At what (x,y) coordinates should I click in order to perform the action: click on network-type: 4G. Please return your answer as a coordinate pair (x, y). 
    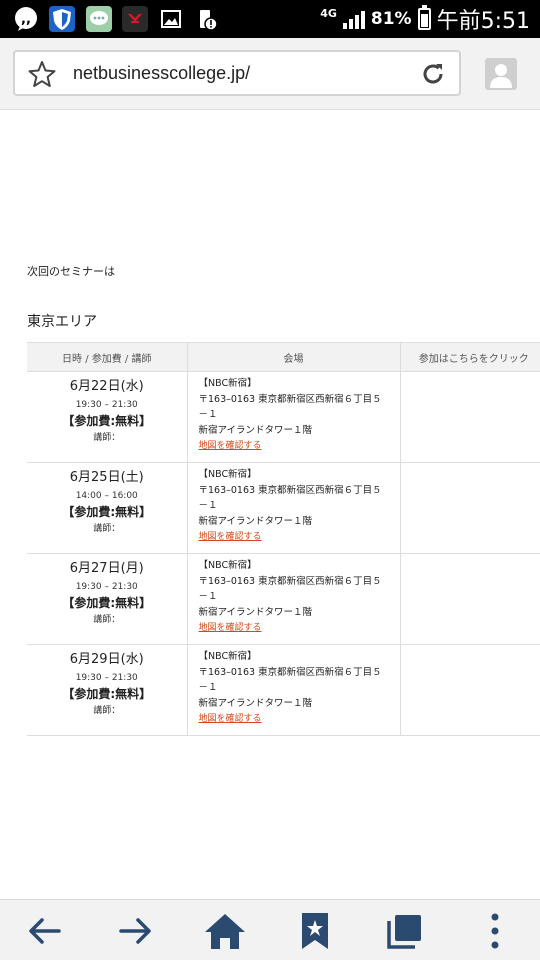
    Looking at the image, I should click on (328, 13).